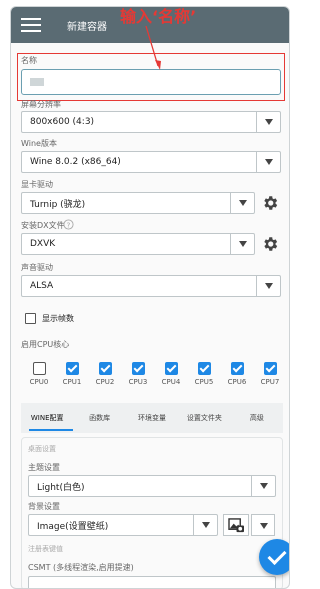 The height and width of the screenshot is (589, 320). What do you see at coordinates (204, 382) in the screenshot?
I see `cpu-core-label: CPU5` at bounding box center [204, 382].